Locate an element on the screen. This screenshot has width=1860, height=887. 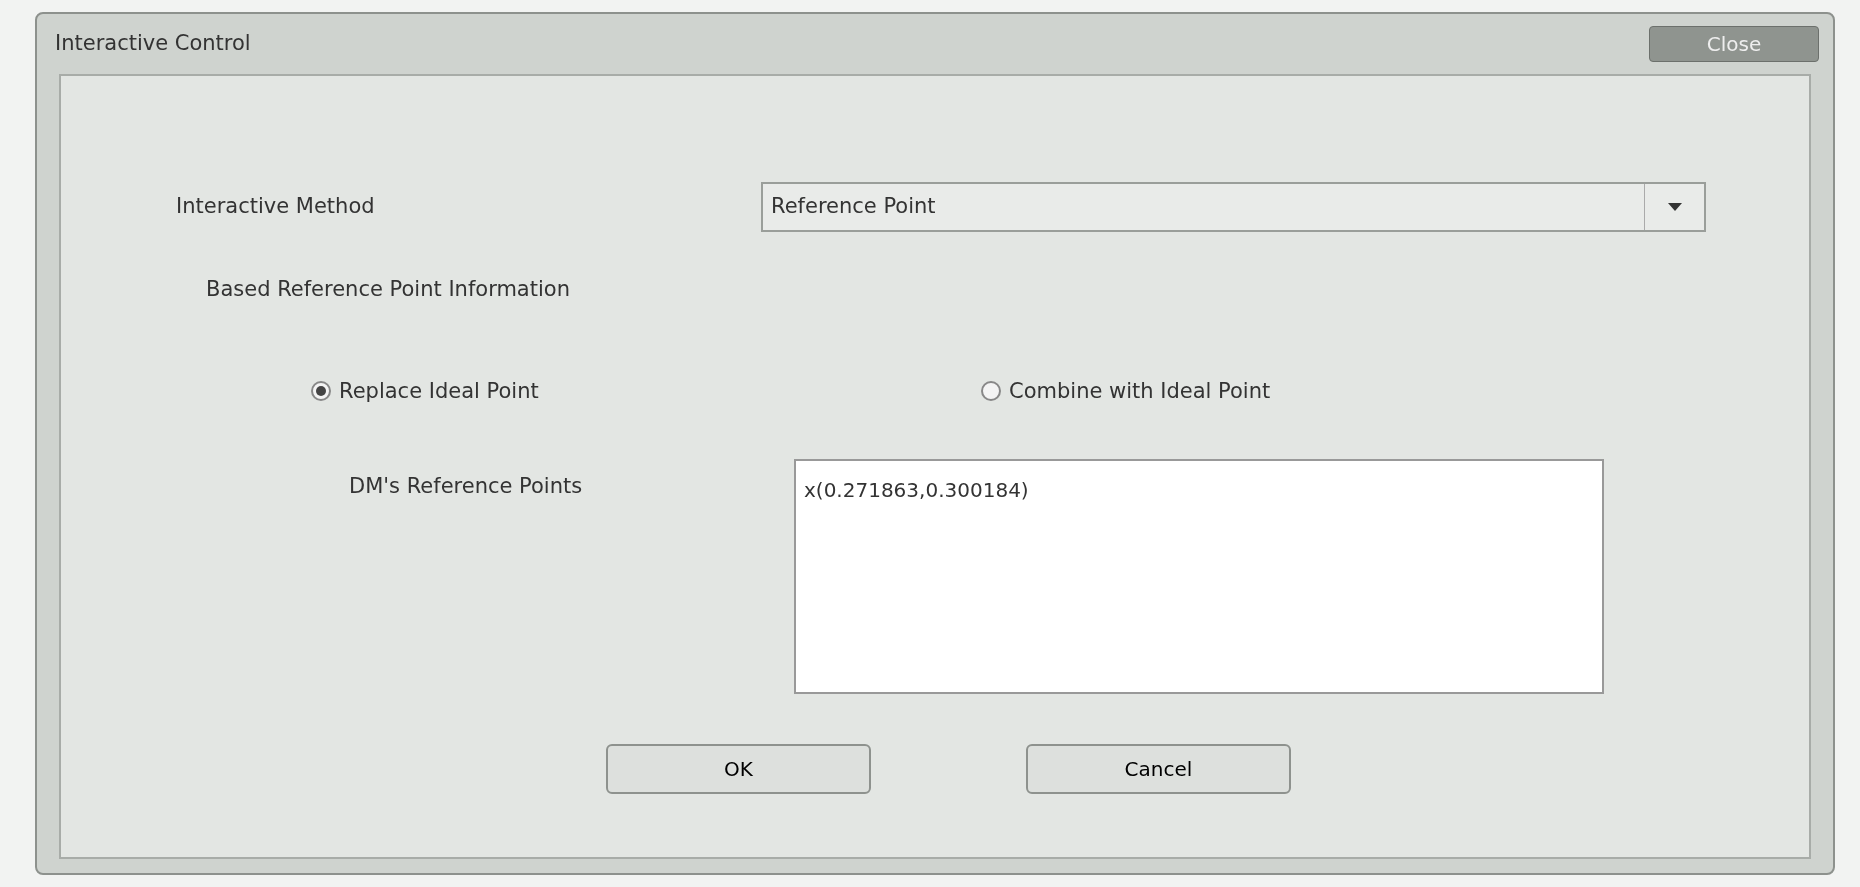
method-dropdown: Reference Point is located at coordinates (1233, 207).